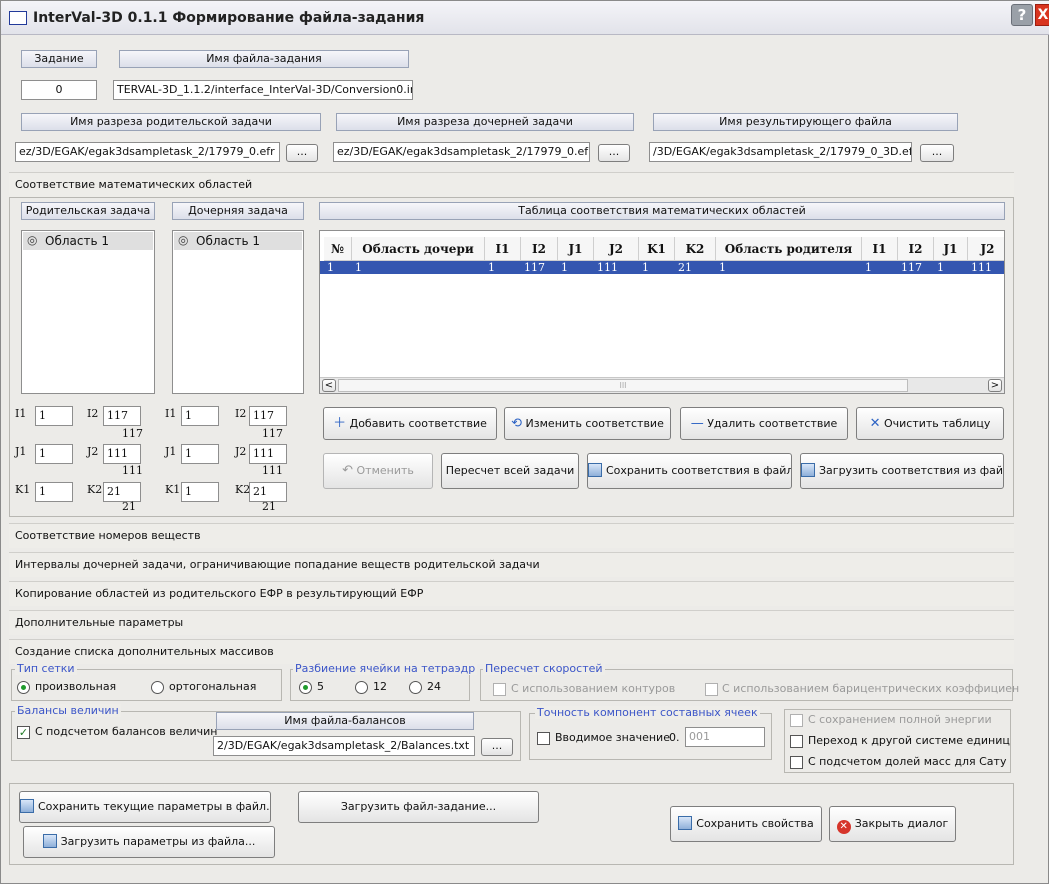 The image size is (1049, 884). Describe the element at coordinates (268, 416) in the screenshot. I see `child-i2-field: 117` at that location.